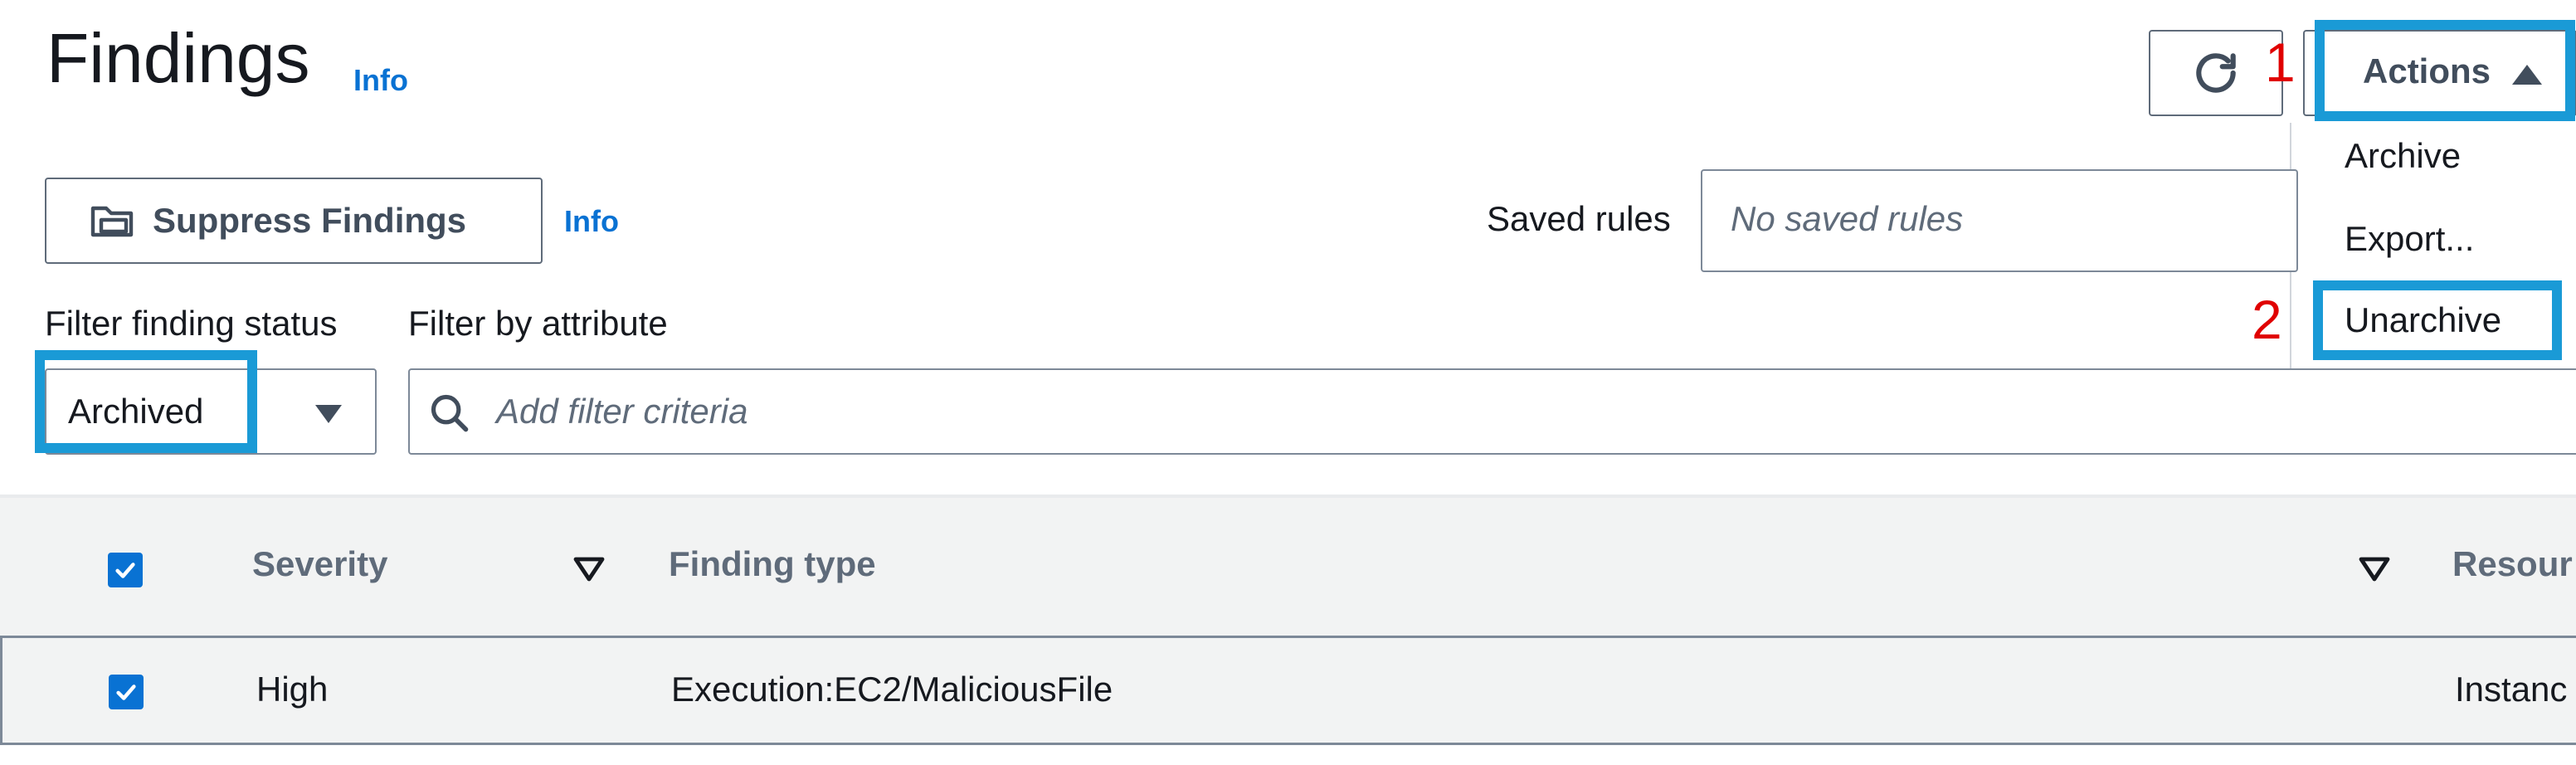 The image size is (2576, 765). I want to click on suppress-findings-button: Suppress Findings, so click(294, 221).